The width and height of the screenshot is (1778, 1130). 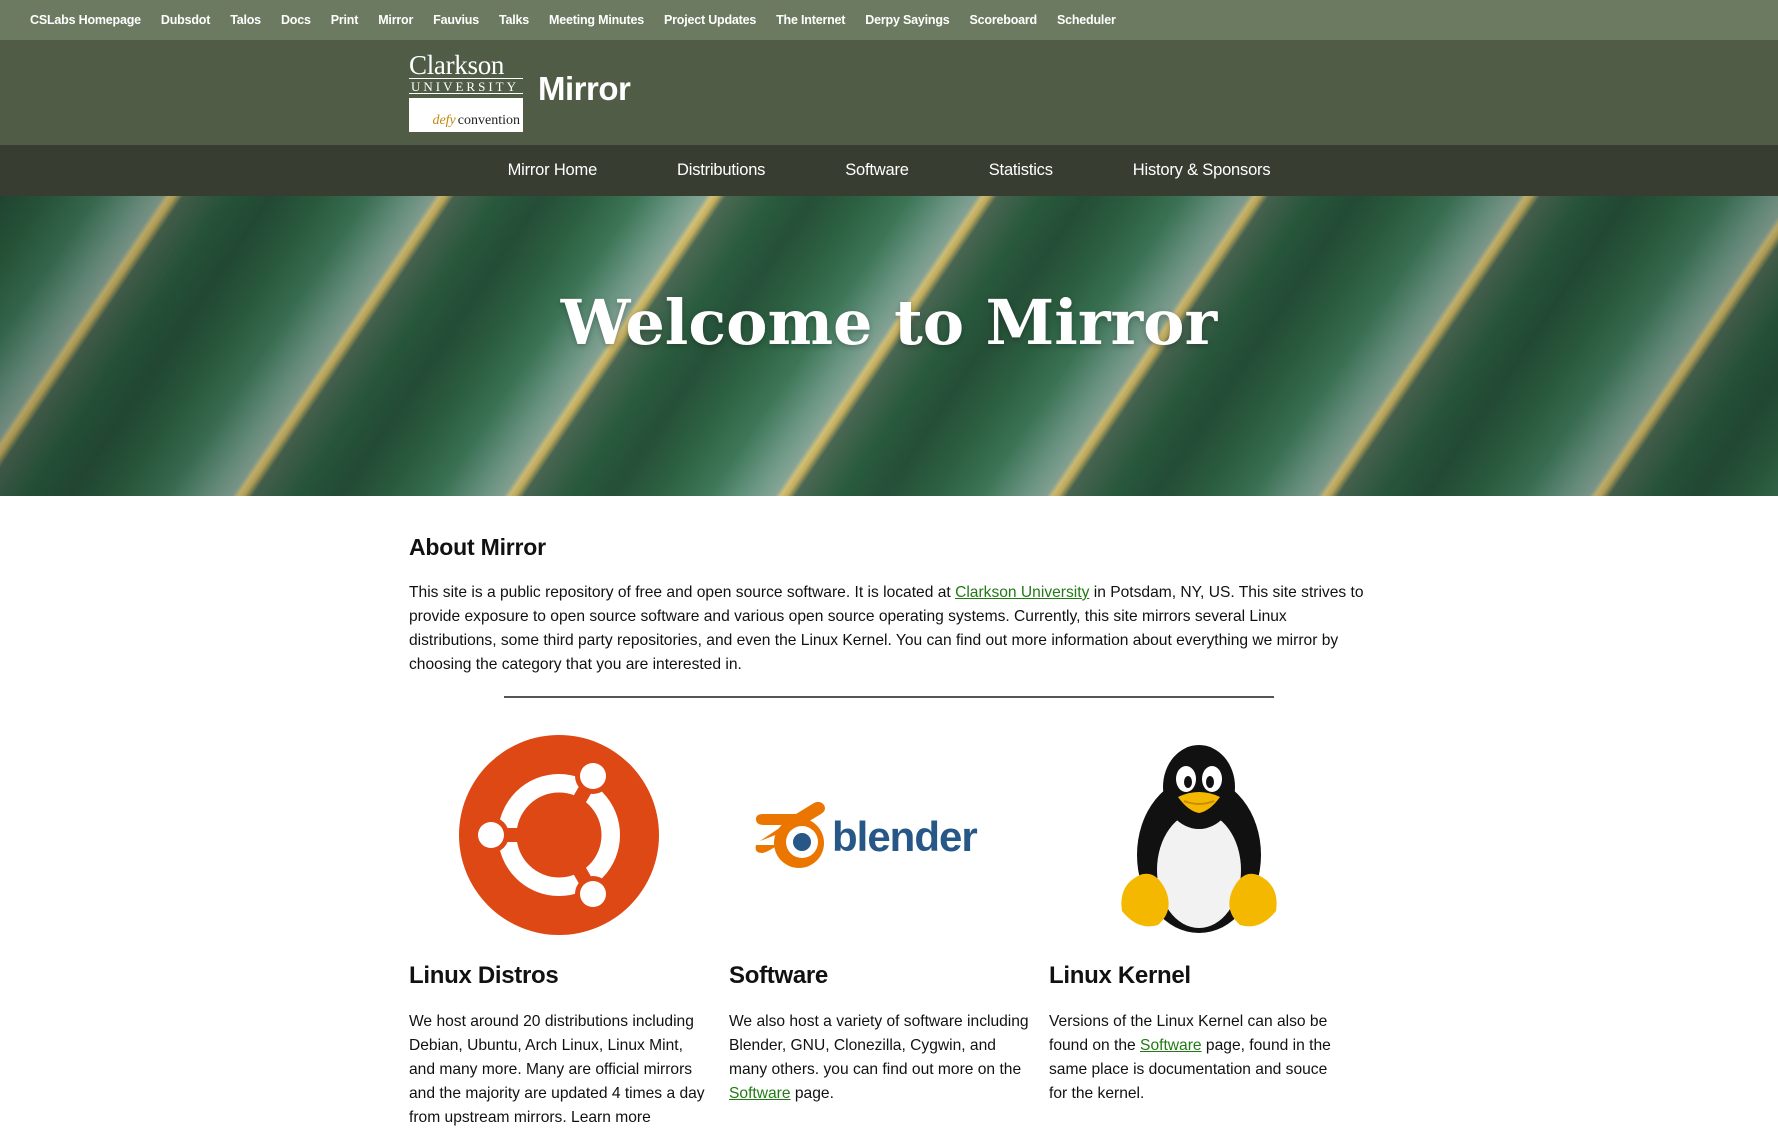 What do you see at coordinates (760, 1093) in the screenshot?
I see `software-page-link: Software` at bounding box center [760, 1093].